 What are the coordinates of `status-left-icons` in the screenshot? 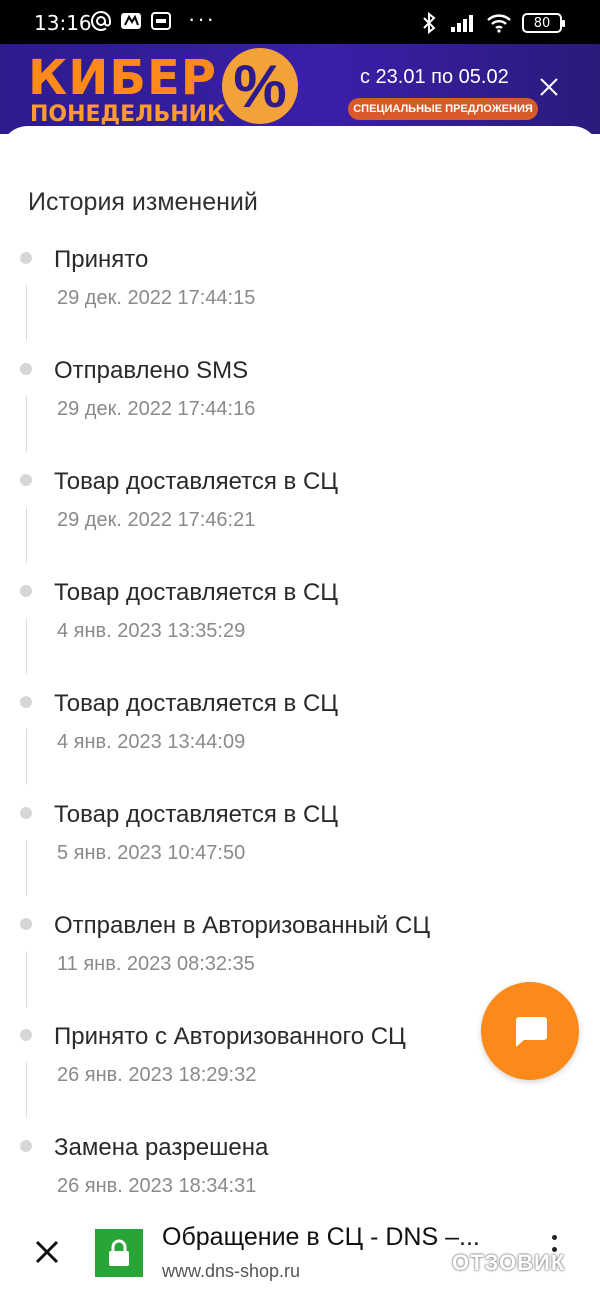 It's located at (131, 21).